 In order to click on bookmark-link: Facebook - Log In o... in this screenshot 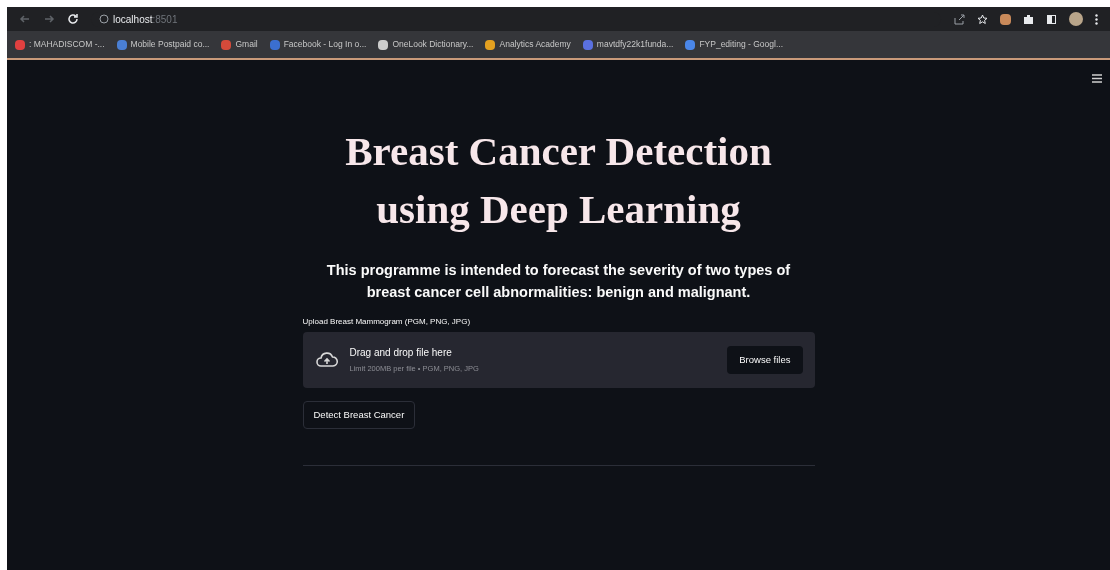, I will do `click(325, 44)`.